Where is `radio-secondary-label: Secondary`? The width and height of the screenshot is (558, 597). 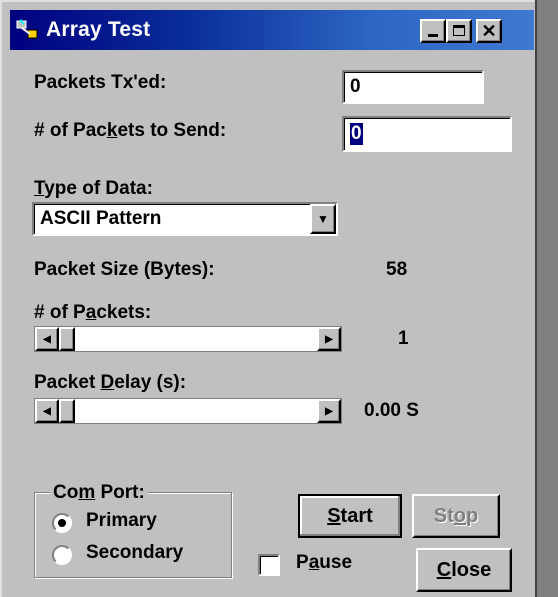 radio-secondary-label: Secondary is located at coordinates (135, 552).